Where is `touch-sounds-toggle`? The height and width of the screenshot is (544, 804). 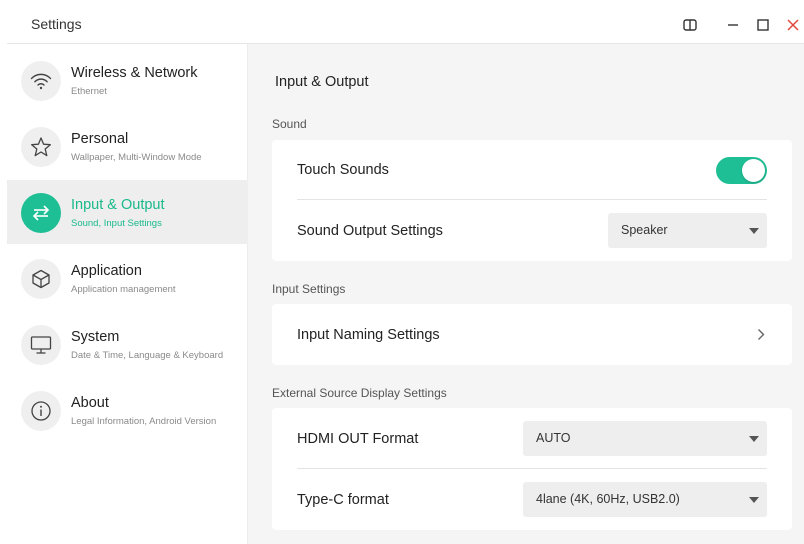 touch-sounds-toggle is located at coordinates (741, 170).